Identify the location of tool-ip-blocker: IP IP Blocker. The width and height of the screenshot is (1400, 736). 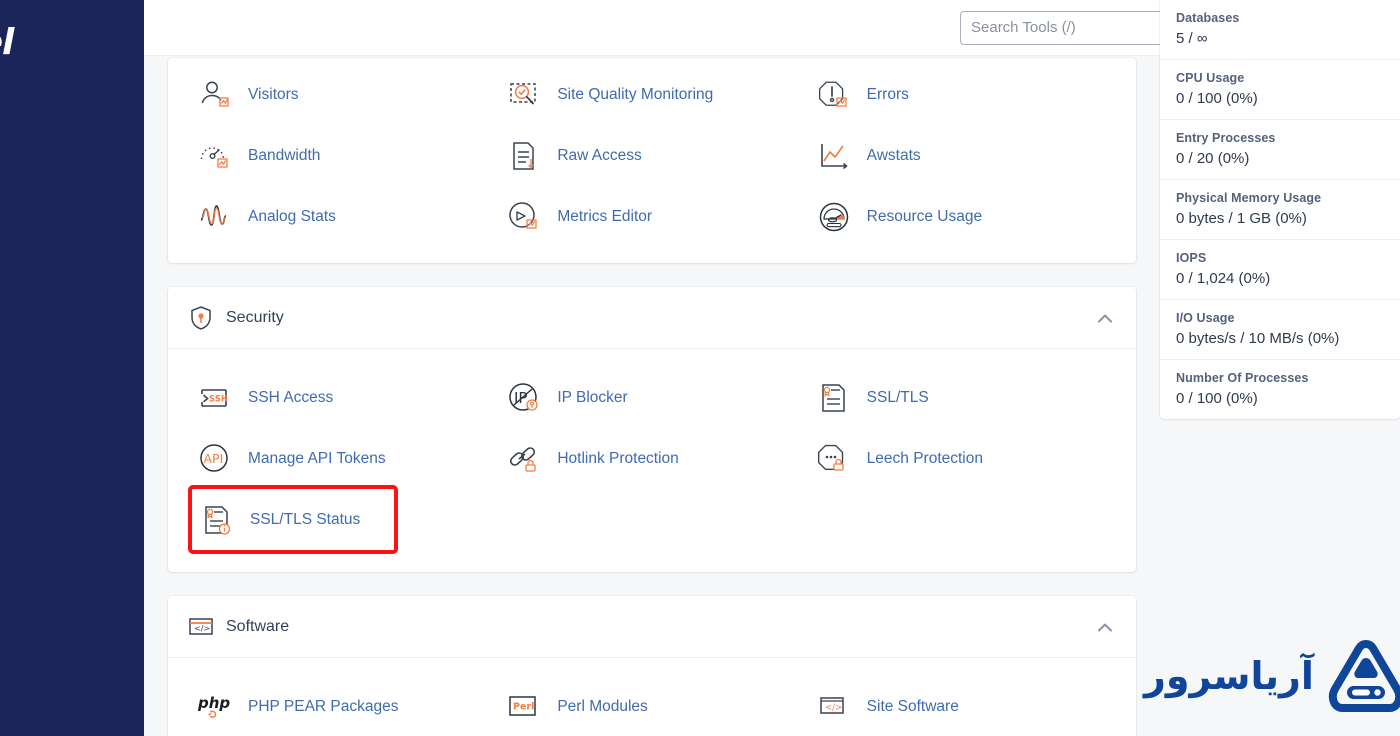
(651, 397).